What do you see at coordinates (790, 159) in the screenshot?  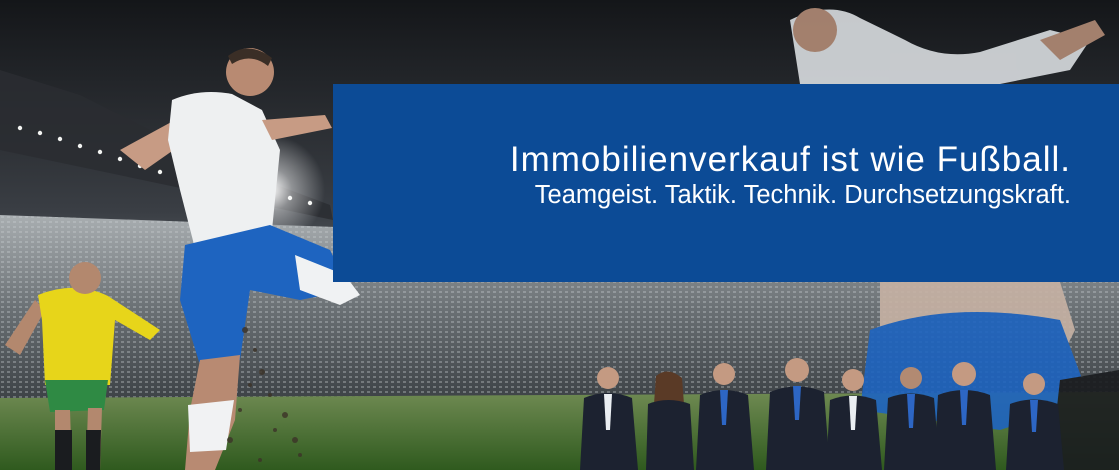 I see `headline: Immobilienverkauf ist wie Fußball.` at bounding box center [790, 159].